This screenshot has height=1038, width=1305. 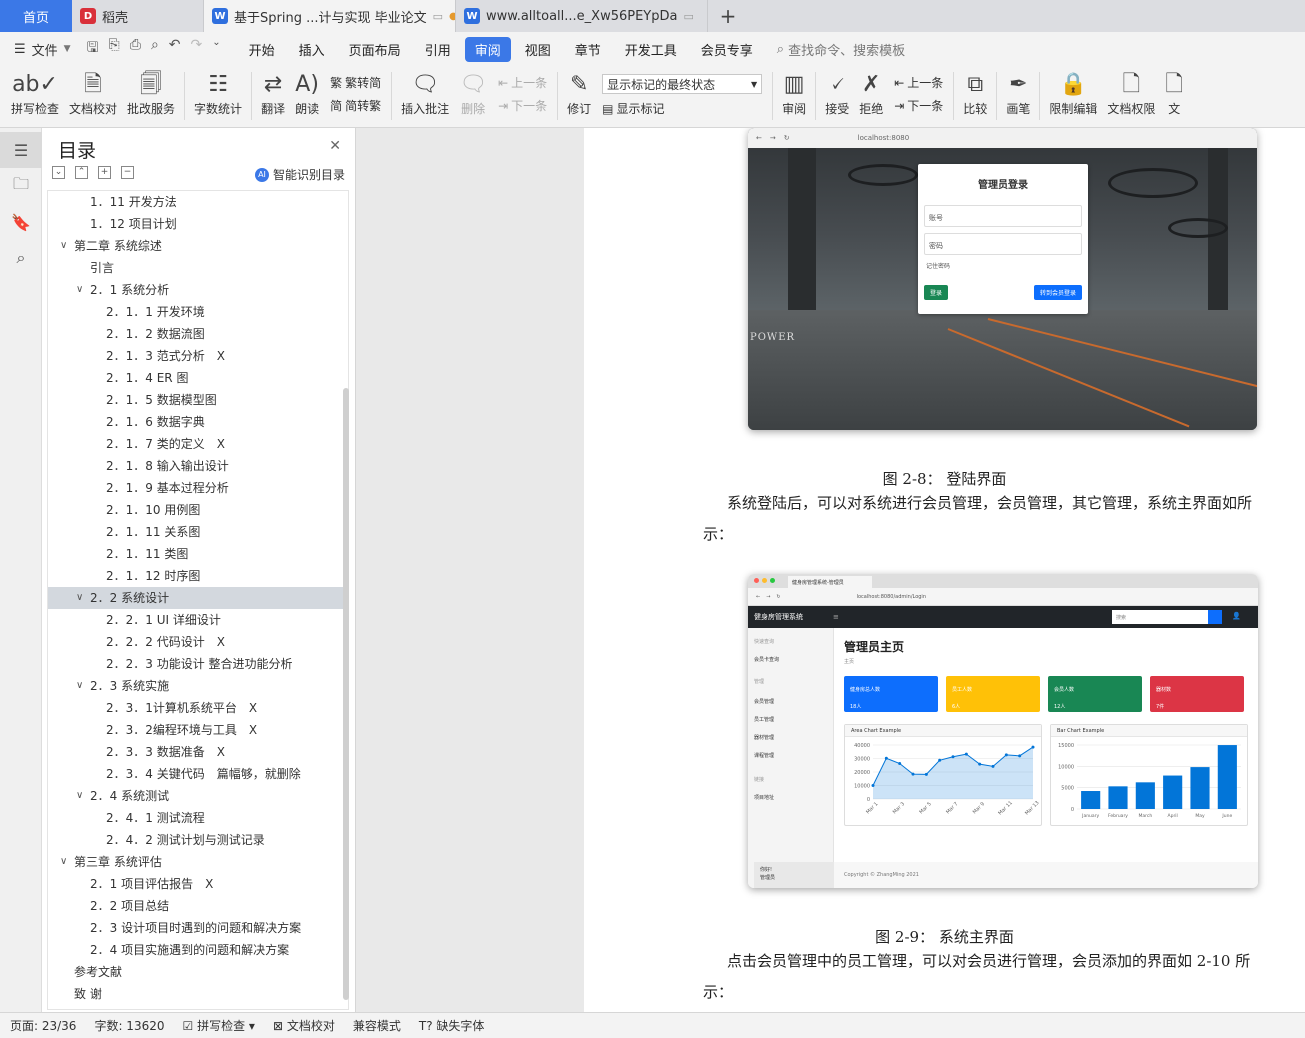 What do you see at coordinates (81, 172) in the screenshot?
I see `expand-all-icon: ⌃` at bounding box center [81, 172].